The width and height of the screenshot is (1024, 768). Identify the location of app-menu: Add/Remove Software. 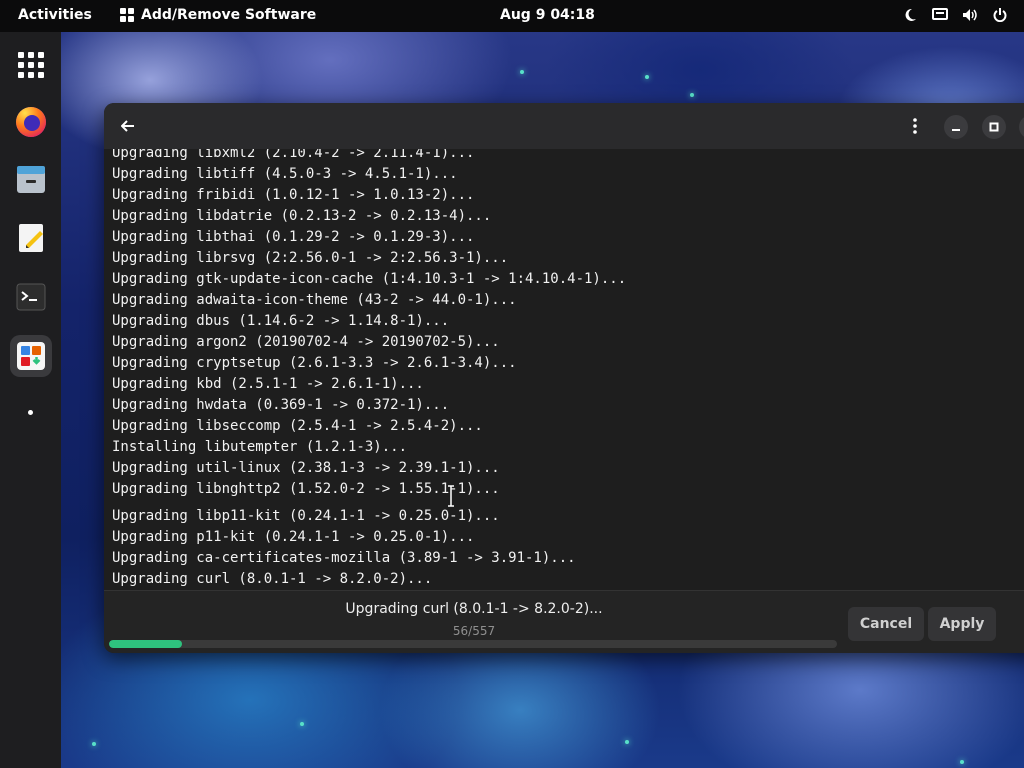
(218, 15).